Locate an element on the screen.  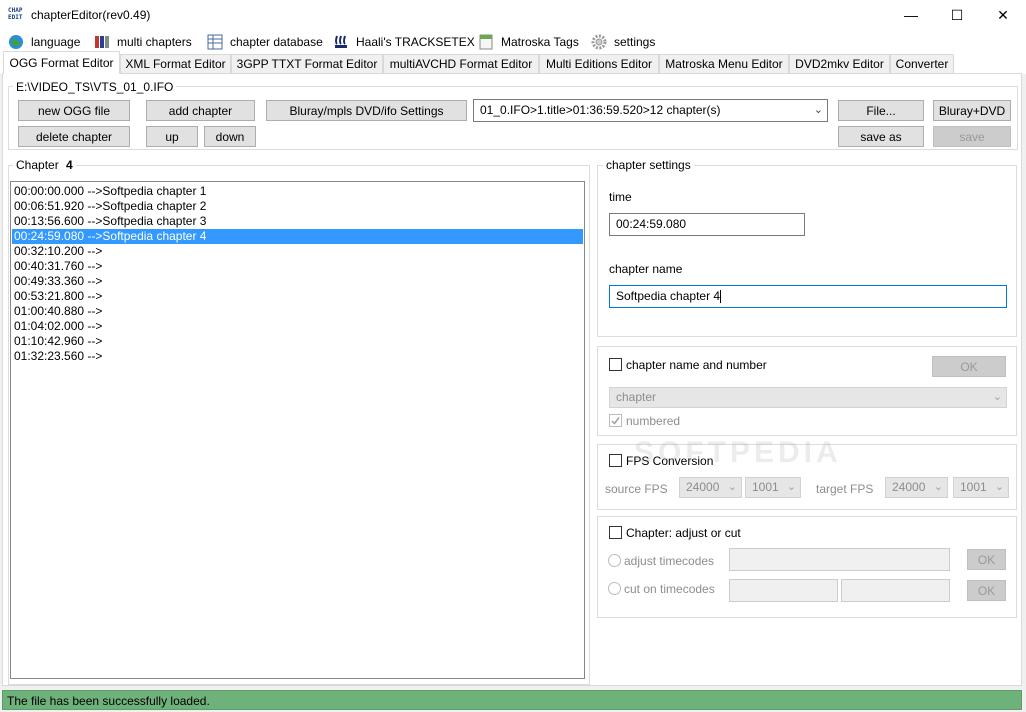
save-button: save is located at coordinates (972, 136).